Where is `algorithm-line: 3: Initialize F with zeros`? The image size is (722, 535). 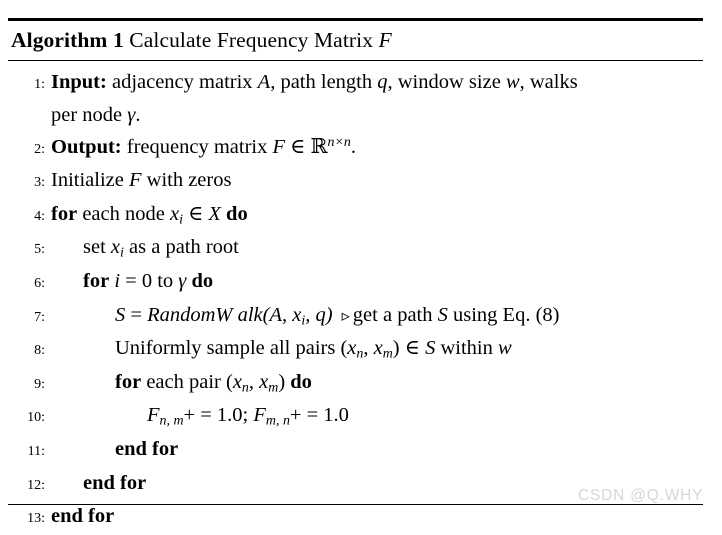
algorithm-line: 3: Initialize F with zeros is located at coordinates (355, 182).